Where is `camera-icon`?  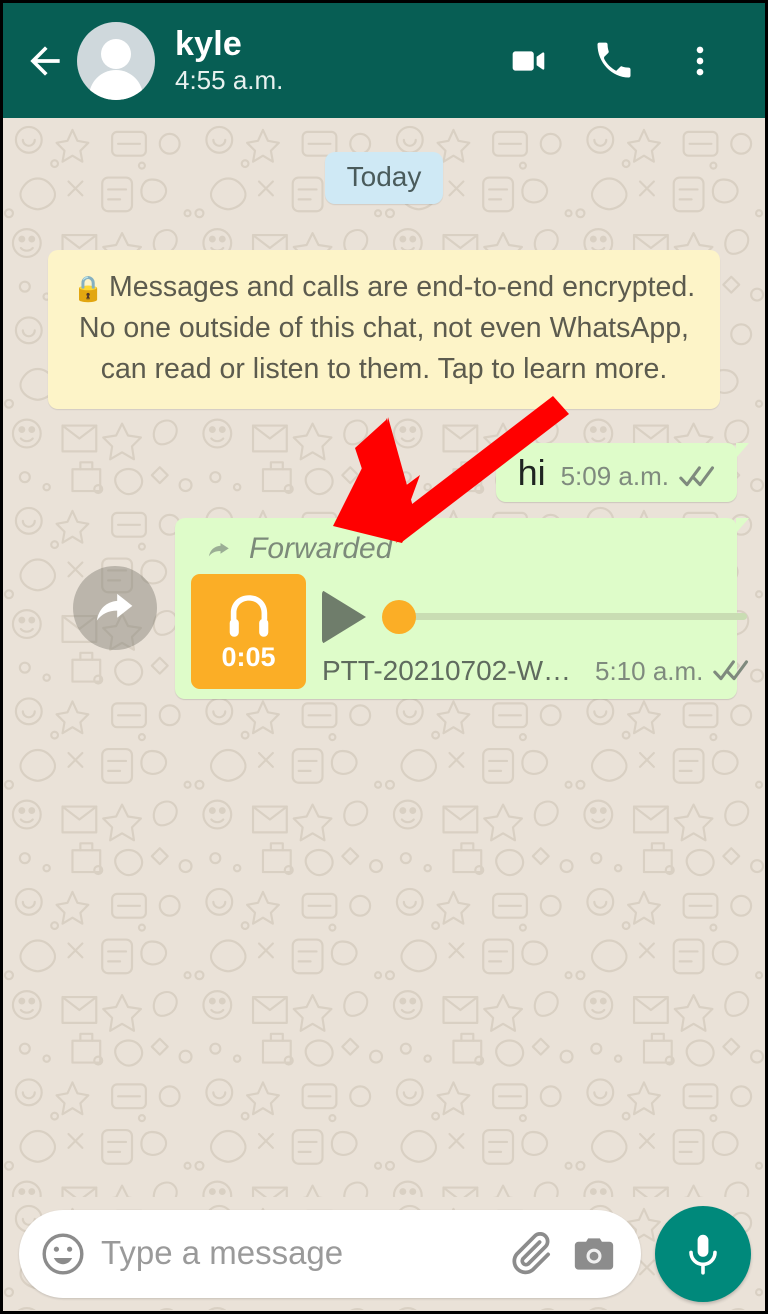 camera-icon is located at coordinates (594, 1254).